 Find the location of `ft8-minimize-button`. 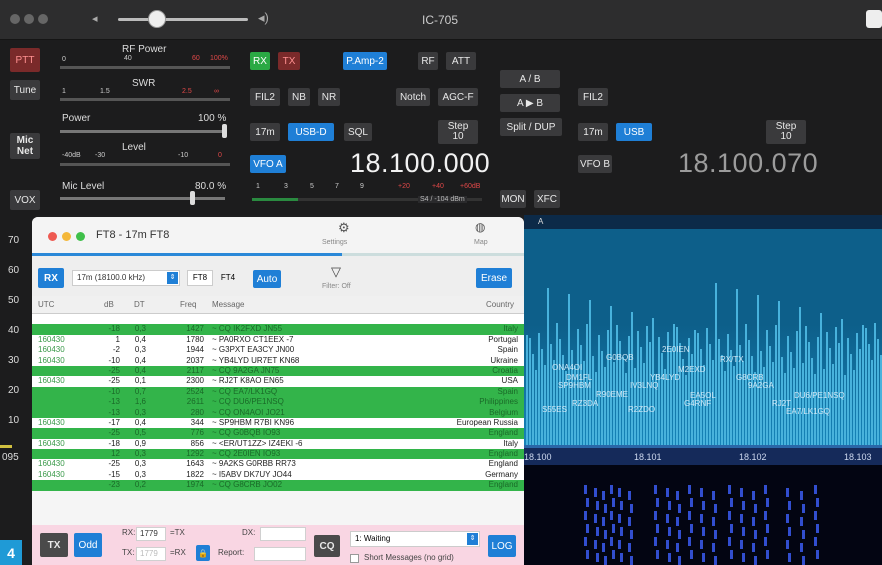

ft8-minimize-button is located at coordinates (66, 236).